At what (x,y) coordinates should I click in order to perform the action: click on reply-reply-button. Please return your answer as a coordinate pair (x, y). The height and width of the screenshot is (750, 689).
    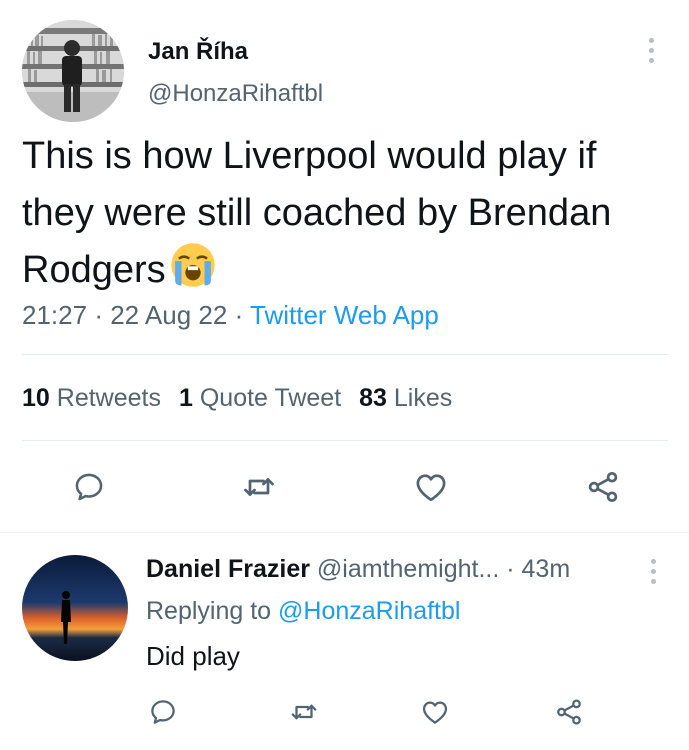
    Looking at the image, I should click on (163, 712).